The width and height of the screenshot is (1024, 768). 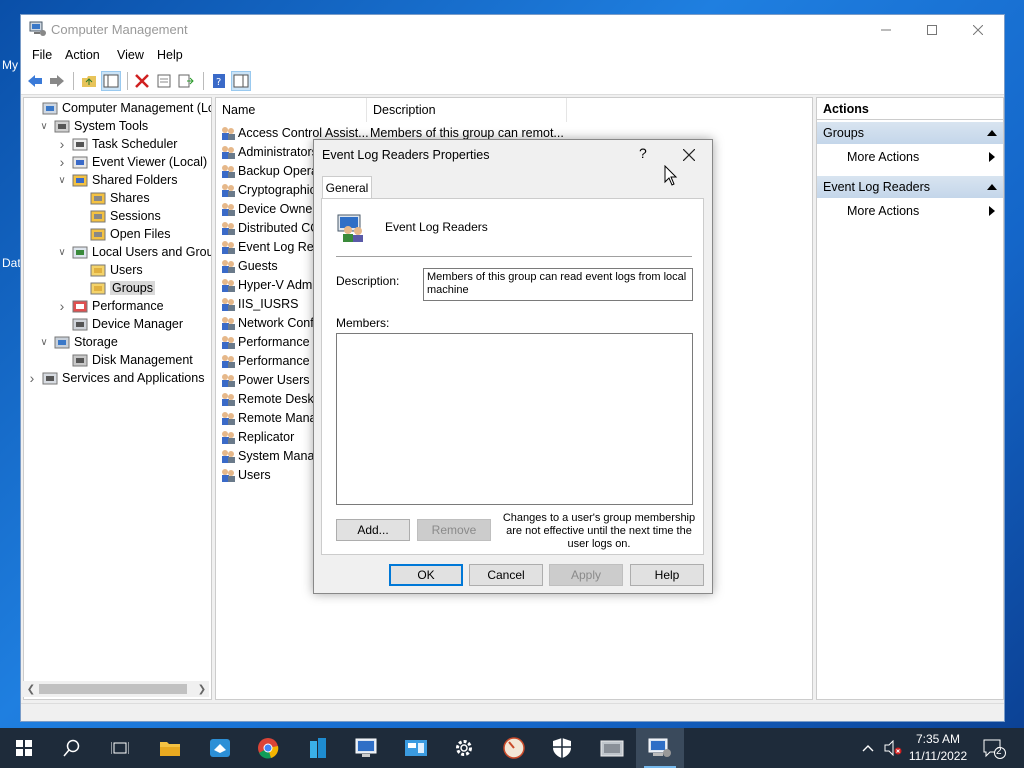 I want to click on show-hide-action-pane-button, so click(x=241, y=81).